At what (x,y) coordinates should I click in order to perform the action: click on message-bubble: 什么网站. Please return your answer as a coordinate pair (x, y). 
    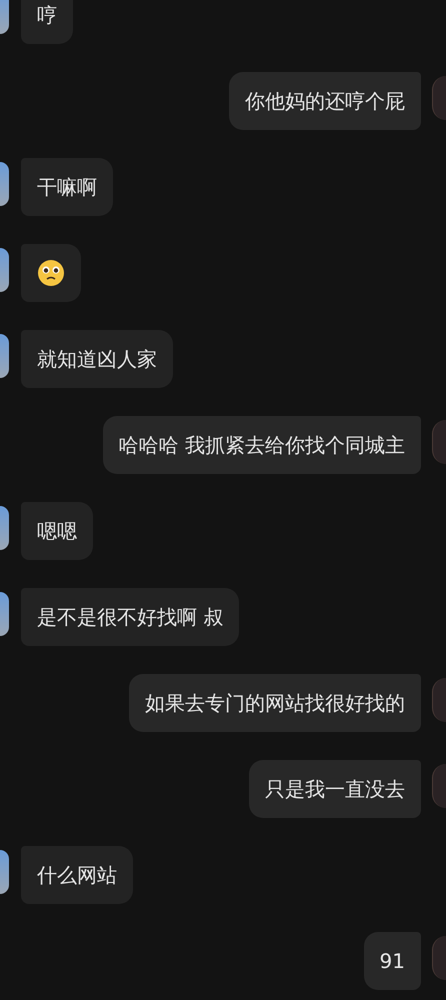
    Looking at the image, I should click on (77, 875).